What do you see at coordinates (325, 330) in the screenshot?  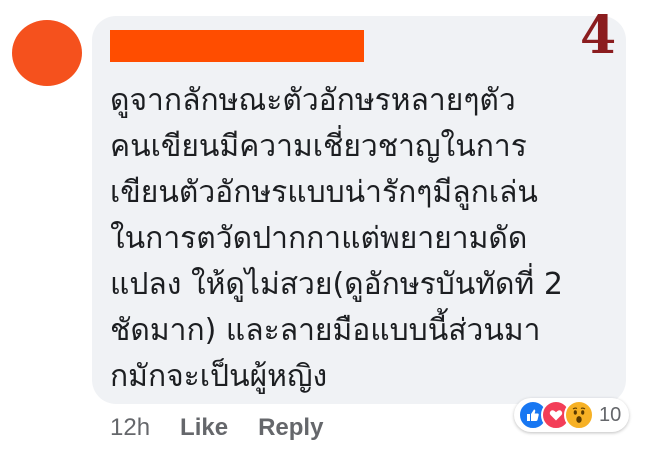 I see `comment-line: ชัดมาก) และลายมือแบบนี้ส่วนมา` at bounding box center [325, 330].